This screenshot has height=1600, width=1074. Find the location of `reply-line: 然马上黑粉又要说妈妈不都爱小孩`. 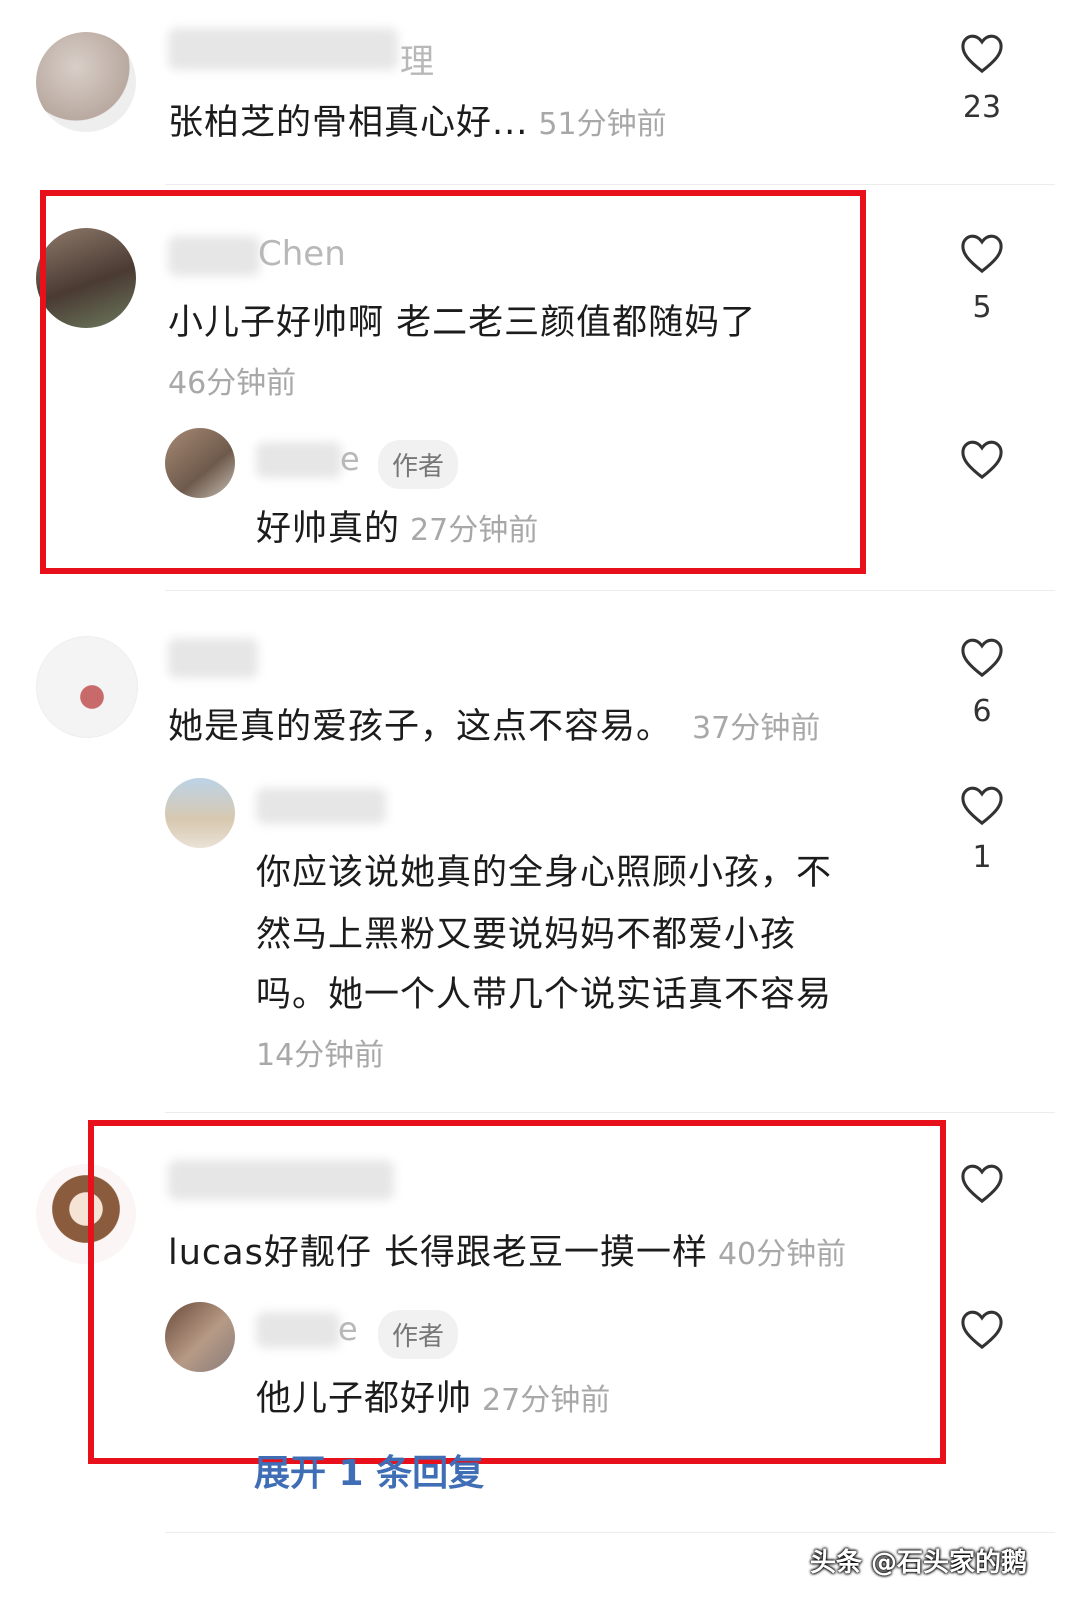

reply-line: 然马上黑粉又要说妈妈不都爱小孩 is located at coordinates (526, 935).